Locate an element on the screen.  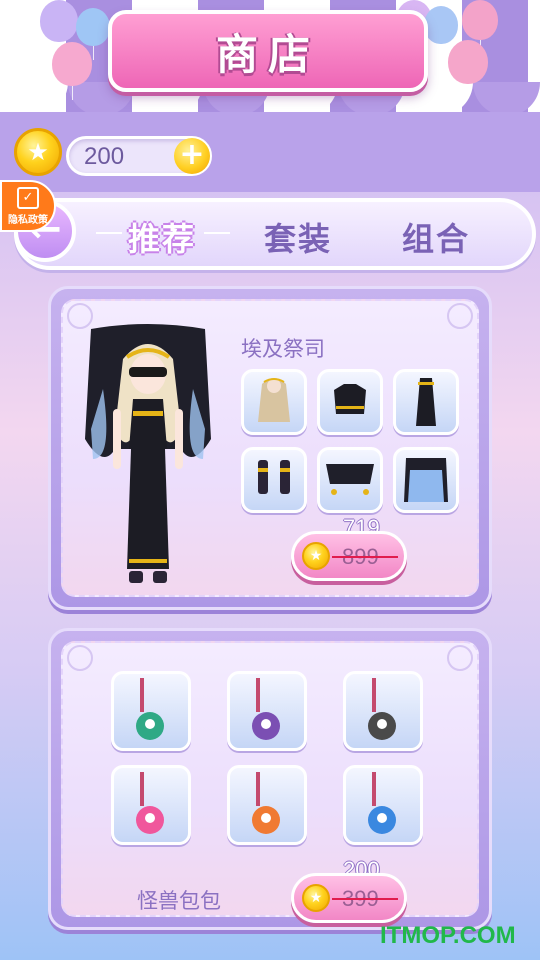
character-preview is located at coordinates (148, 453).